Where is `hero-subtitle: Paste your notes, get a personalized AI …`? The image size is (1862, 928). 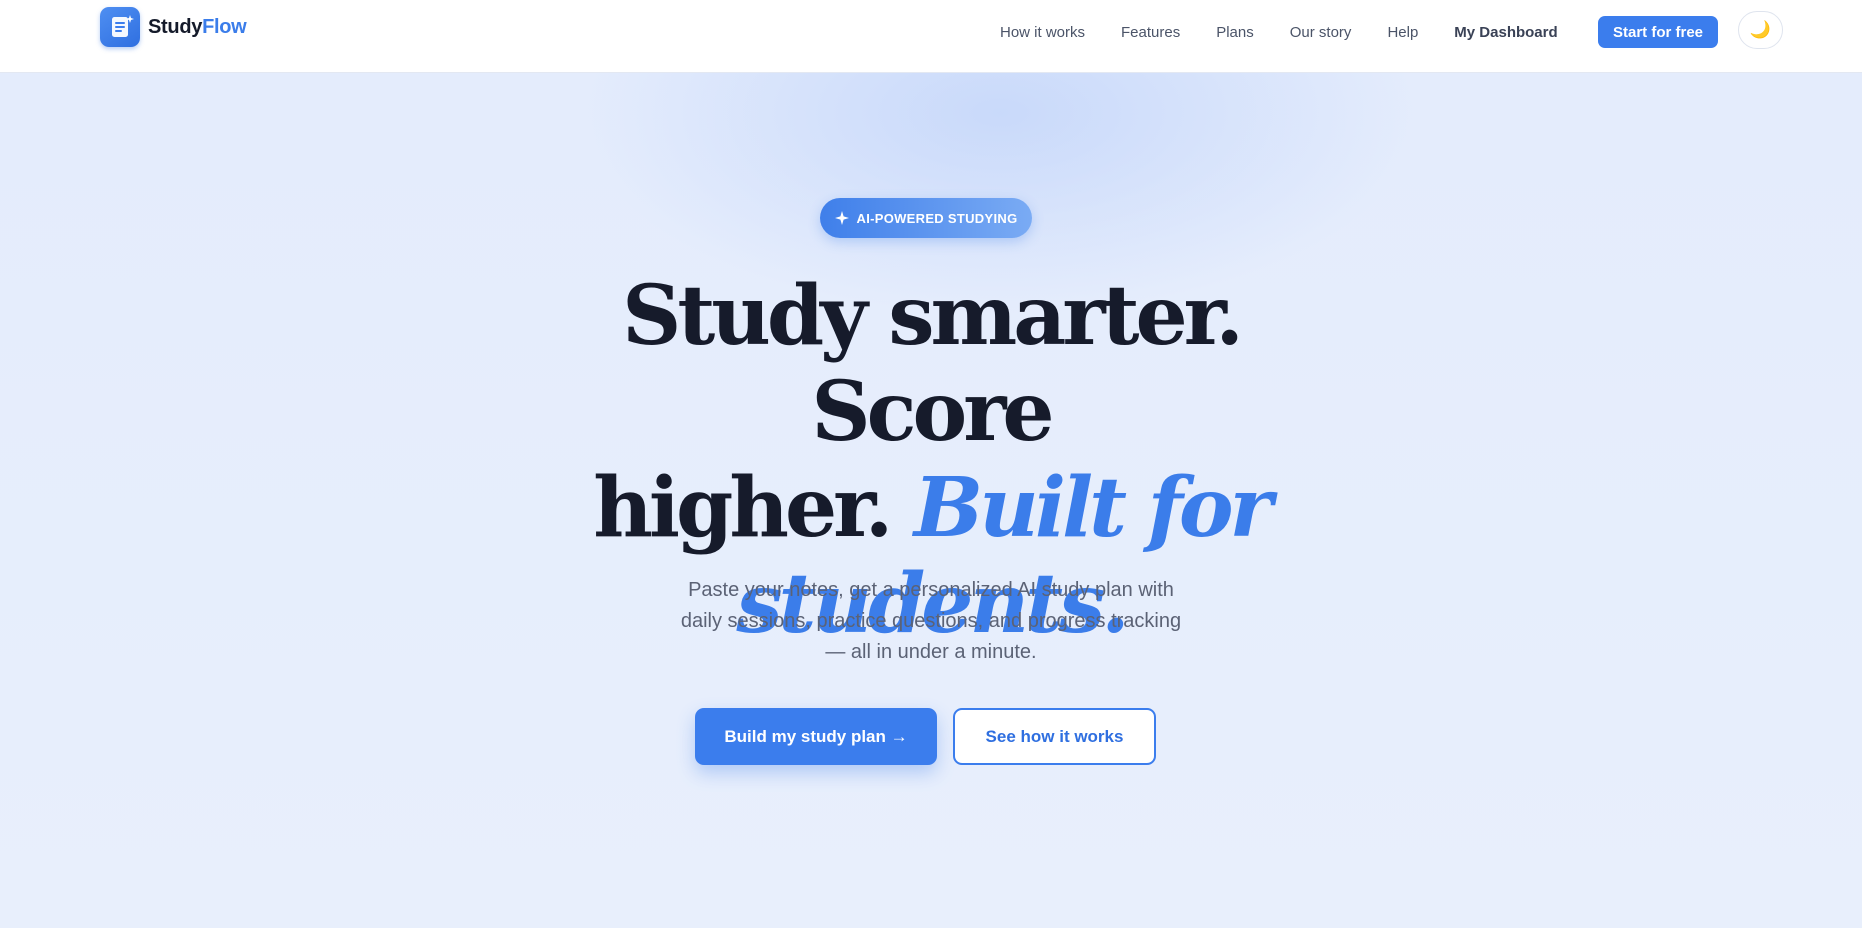
hero-subtitle: Paste your notes, get a personalized AI … is located at coordinates (931, 621).